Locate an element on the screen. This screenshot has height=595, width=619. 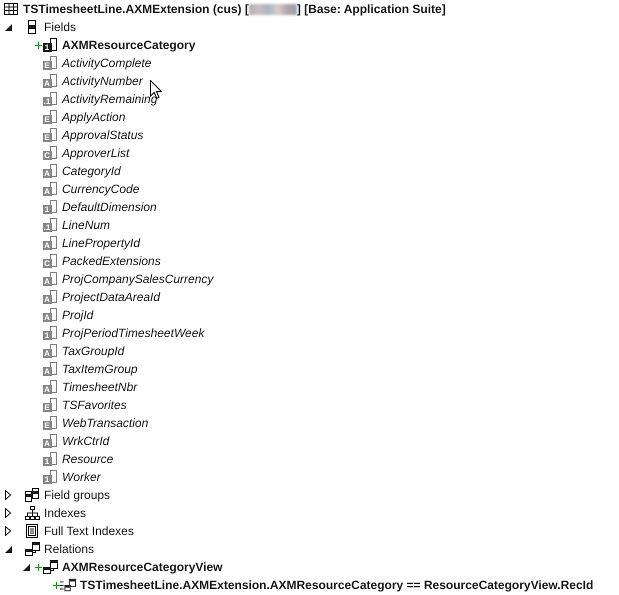
tree-item-label: ActivityComplete is located at coordinates (106, 63).